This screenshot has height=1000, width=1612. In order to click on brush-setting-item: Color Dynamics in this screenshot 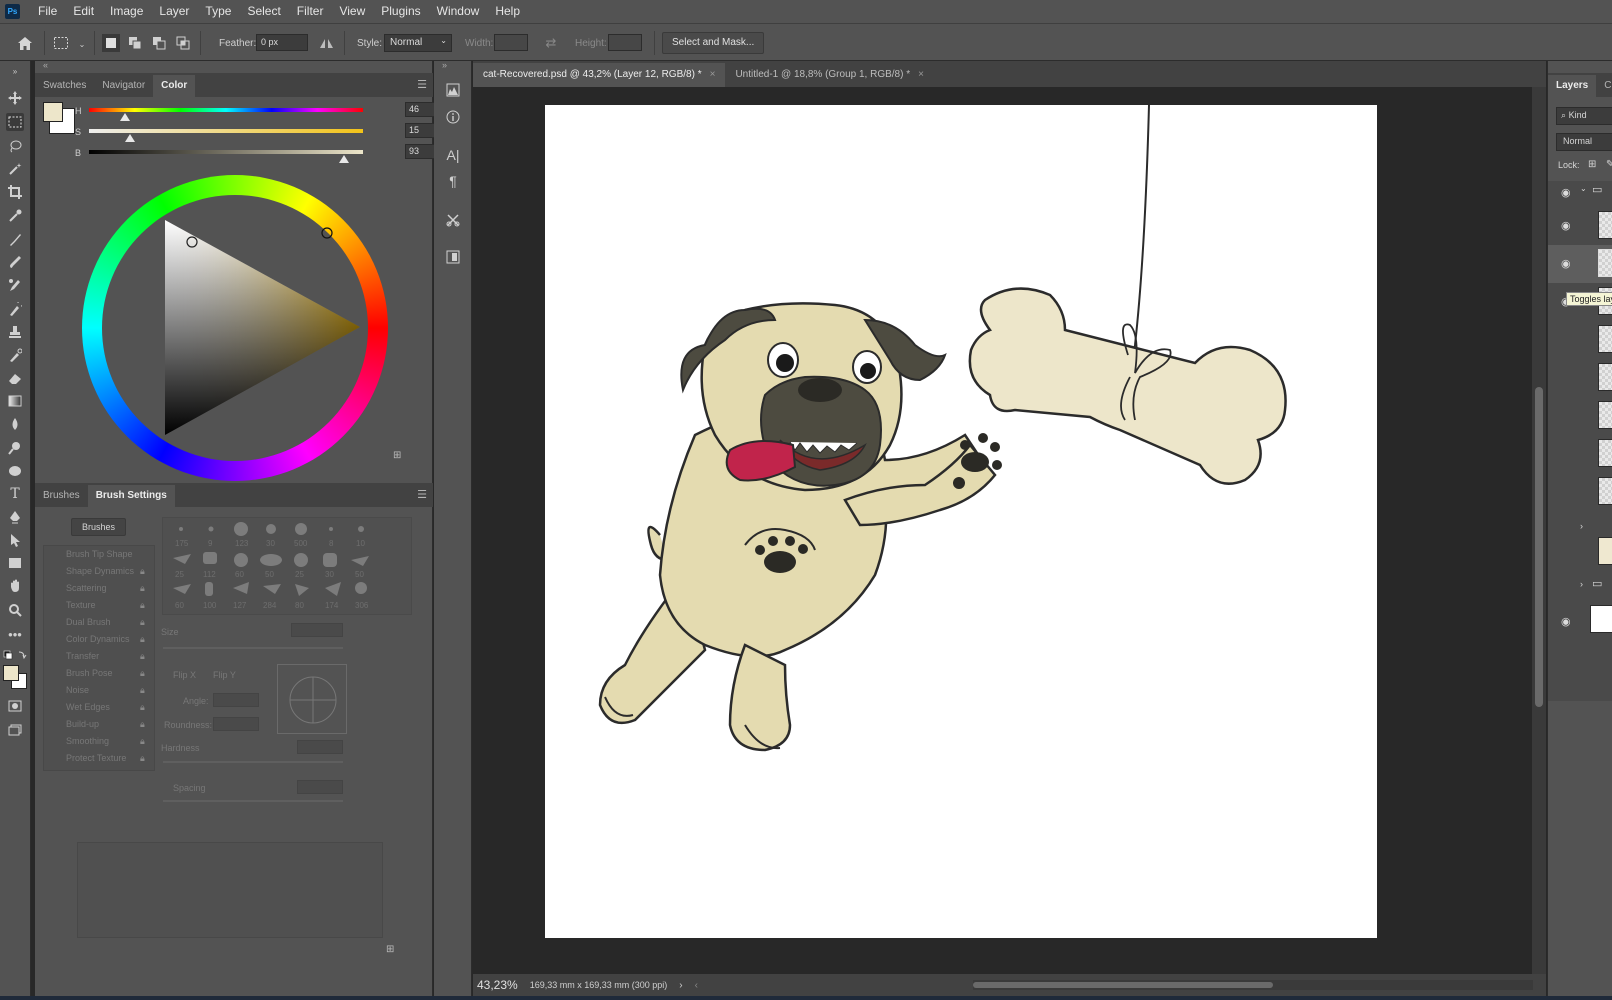, I will do `click(98, 639)`.